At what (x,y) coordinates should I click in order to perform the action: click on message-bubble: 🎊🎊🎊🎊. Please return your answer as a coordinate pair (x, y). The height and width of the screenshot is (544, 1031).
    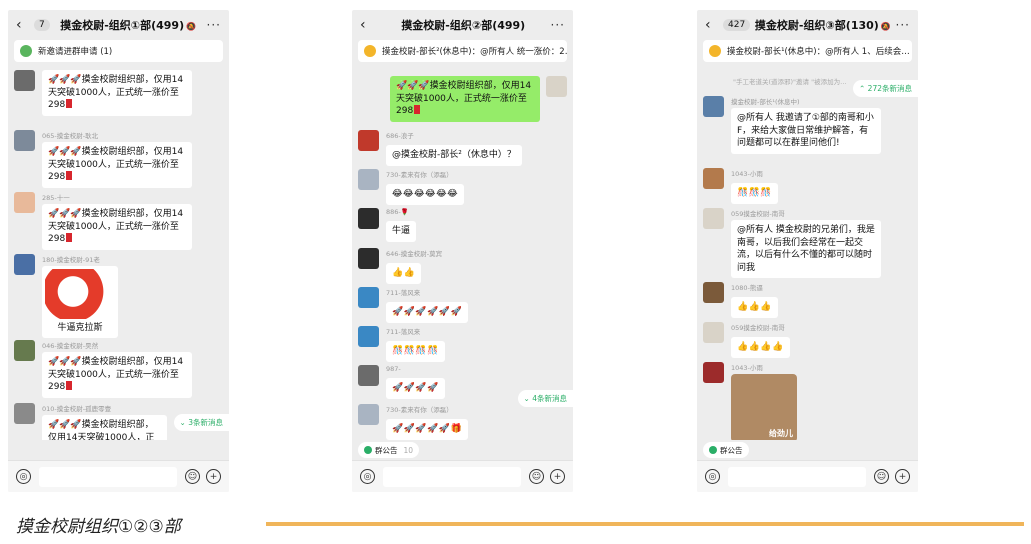
    Looking at the image, I should click on (415, 351).